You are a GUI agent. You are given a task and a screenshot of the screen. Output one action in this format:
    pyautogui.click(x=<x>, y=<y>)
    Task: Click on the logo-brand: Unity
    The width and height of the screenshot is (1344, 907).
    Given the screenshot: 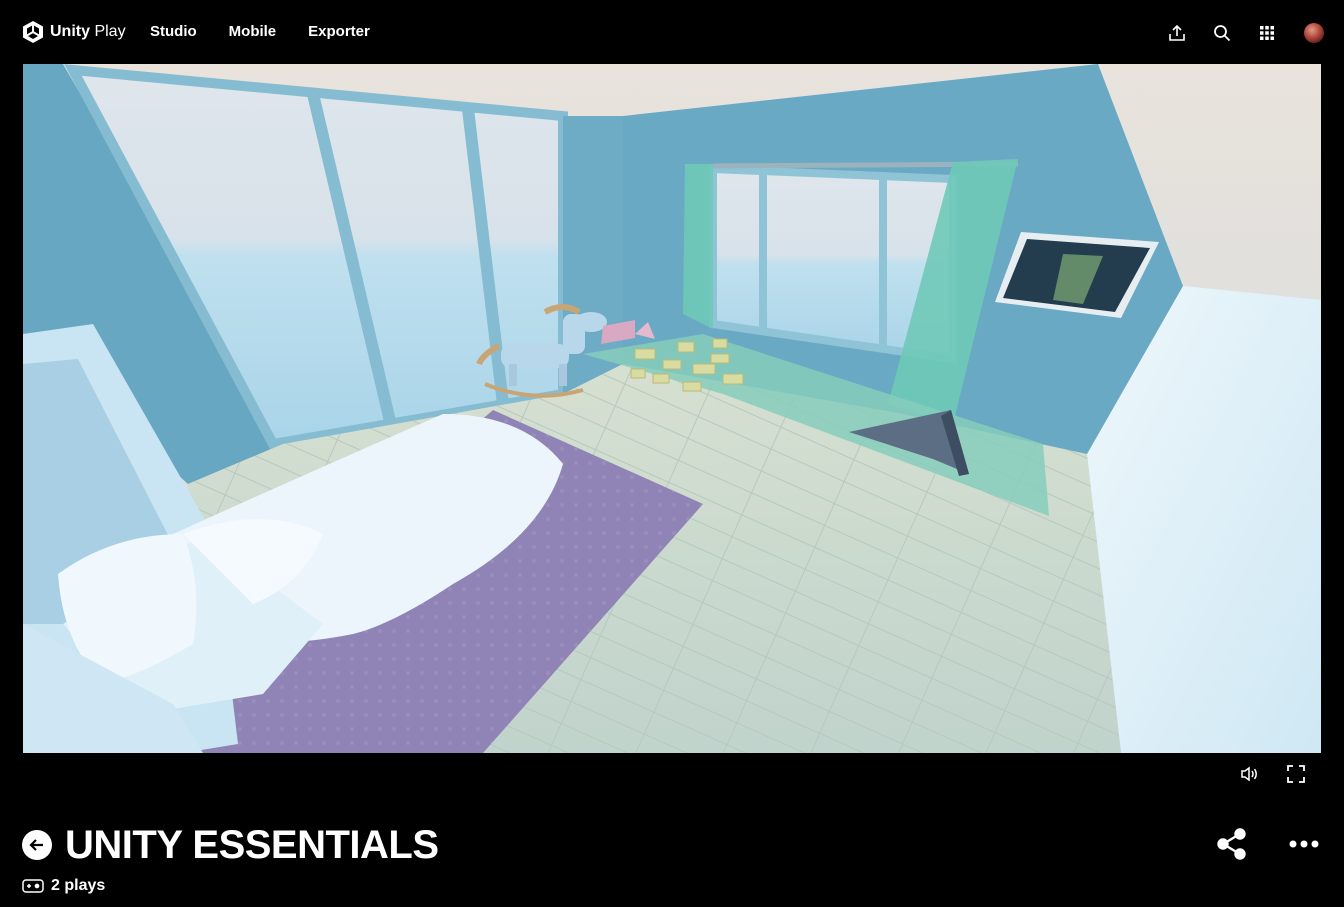 What is the action you would take?
    pyautogui.click(x=70, y=31)
    